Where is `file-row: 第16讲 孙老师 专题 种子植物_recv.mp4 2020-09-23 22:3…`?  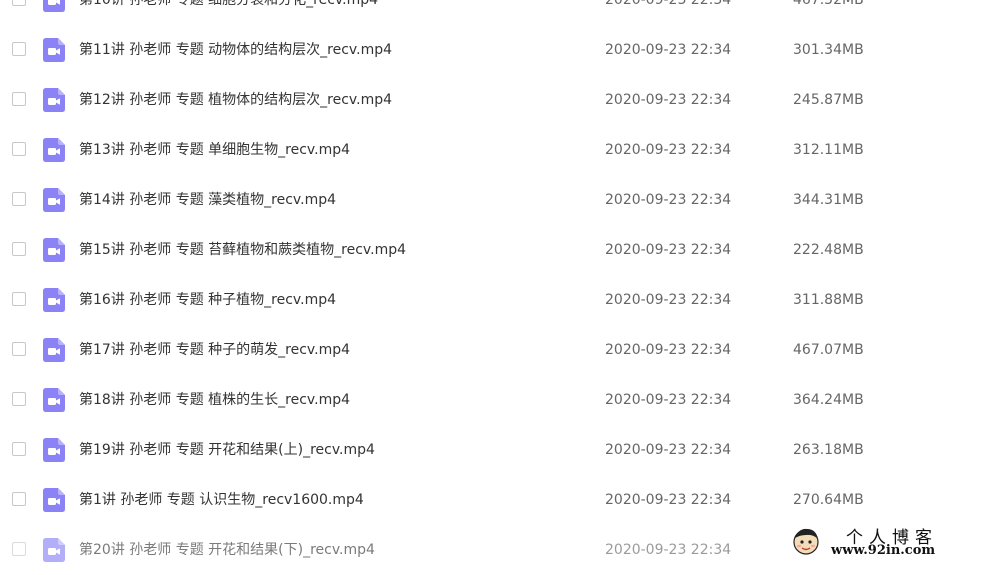 file-row: 第16讲 孙老师 专题 种子植物_recv.mp4 2020-09-23 22:3… is located at coordinates (491, 300).